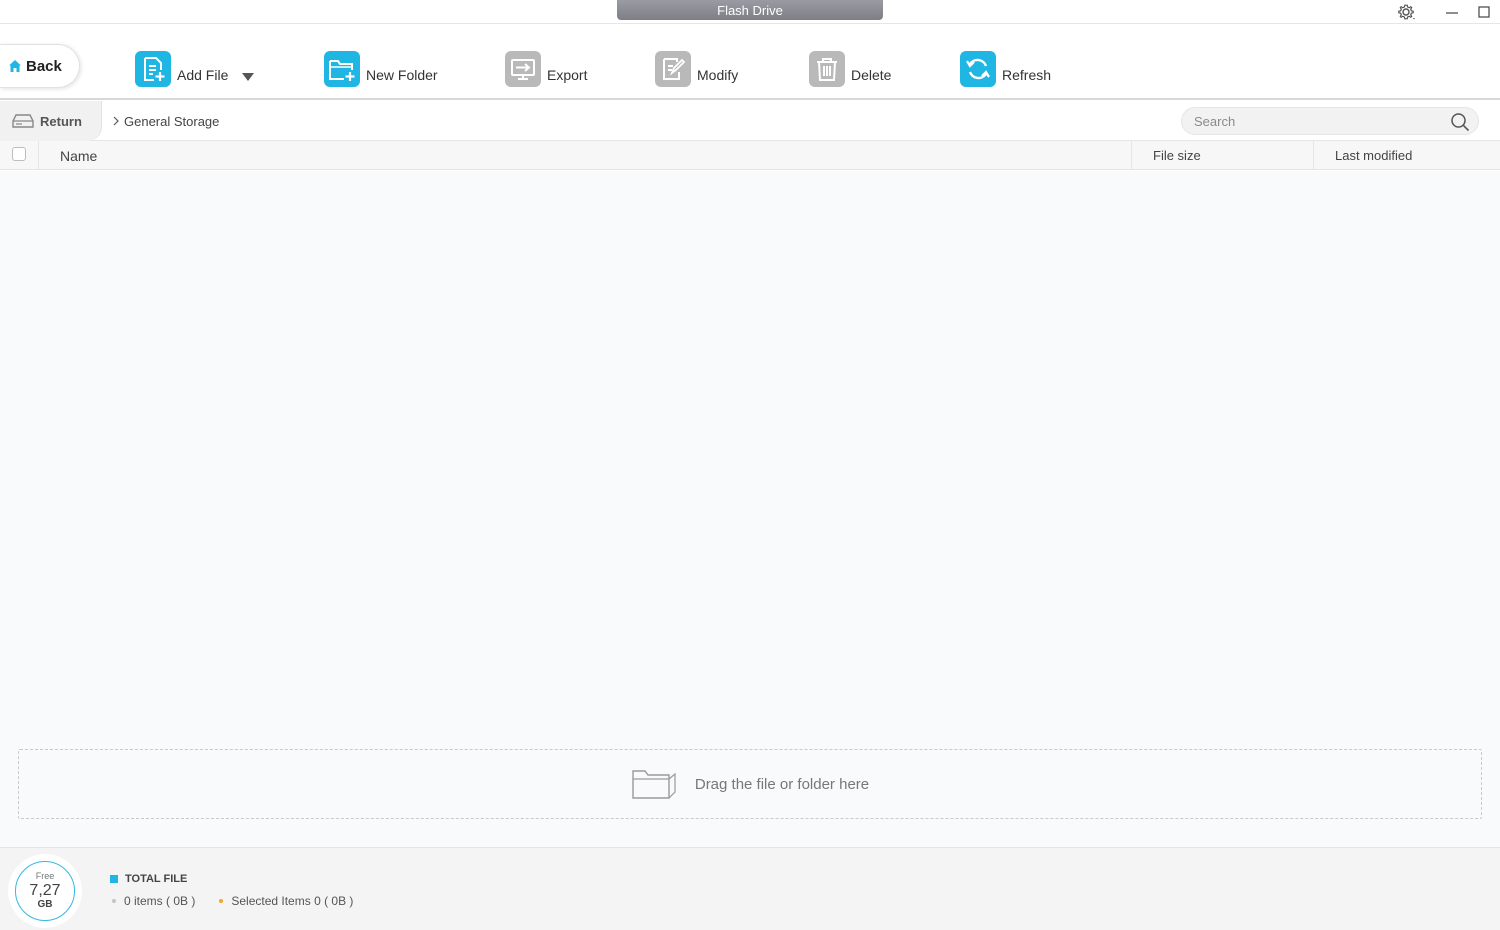 Image resolution: width=1500 pixels, height=930 pixels. Describe the element at coordinates (871, 75) in the screenshot. I see `delete-label: Delete` at that location.